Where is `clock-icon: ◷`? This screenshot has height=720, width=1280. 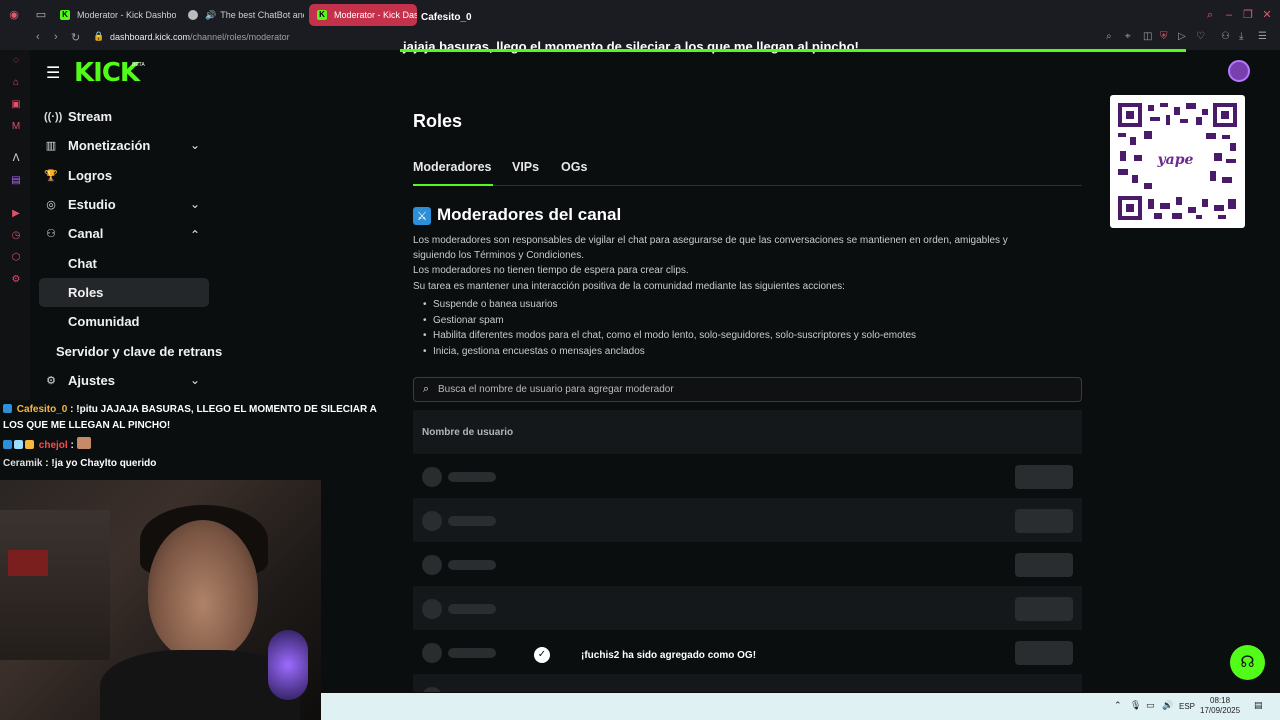 clock-icon: ◷ is located at coordinates (16, 236).